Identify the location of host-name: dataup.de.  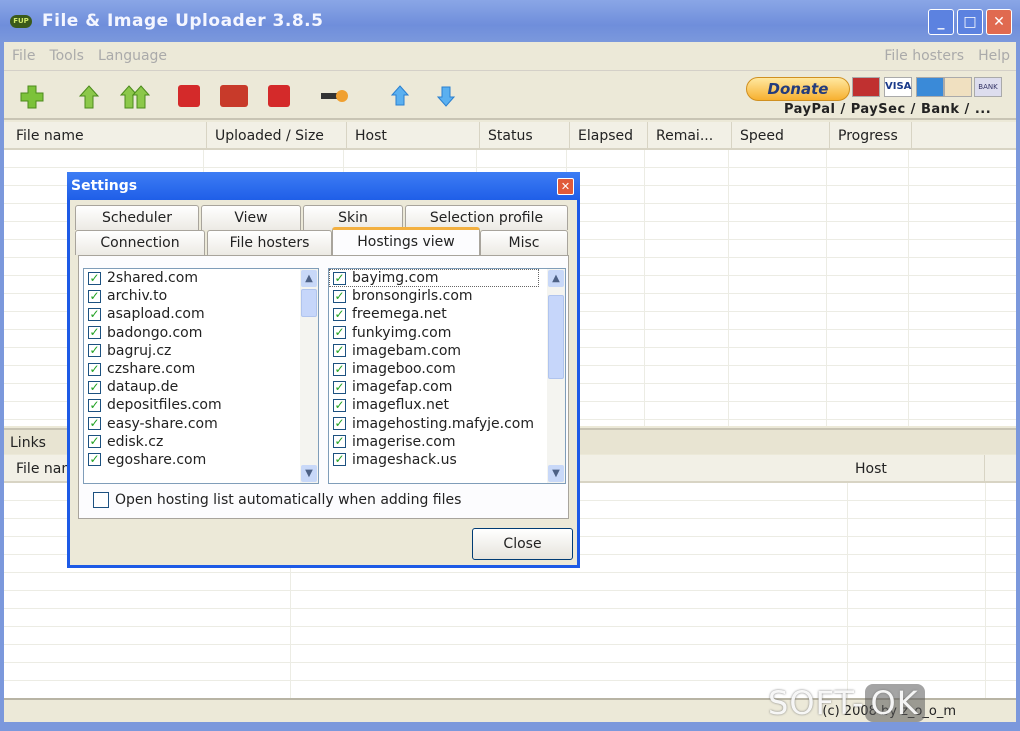
(143, 387).